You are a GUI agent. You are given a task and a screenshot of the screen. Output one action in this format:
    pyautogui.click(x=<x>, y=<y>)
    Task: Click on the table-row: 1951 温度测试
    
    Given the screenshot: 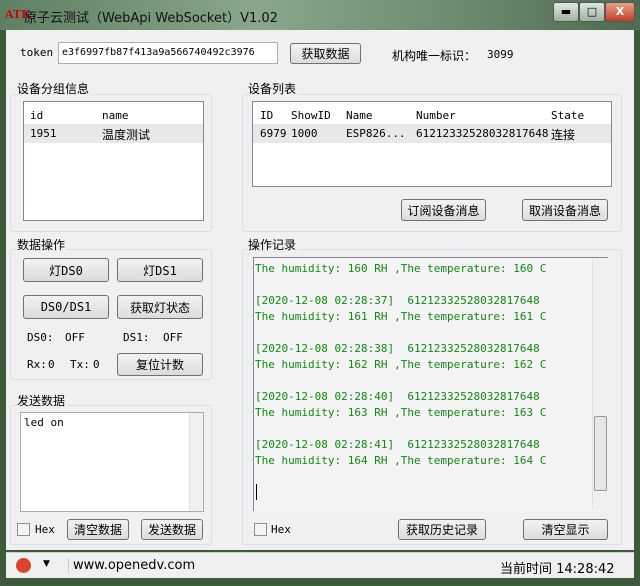 What is the action you would take?
    pyautogui.click(x=113, y=134)
    